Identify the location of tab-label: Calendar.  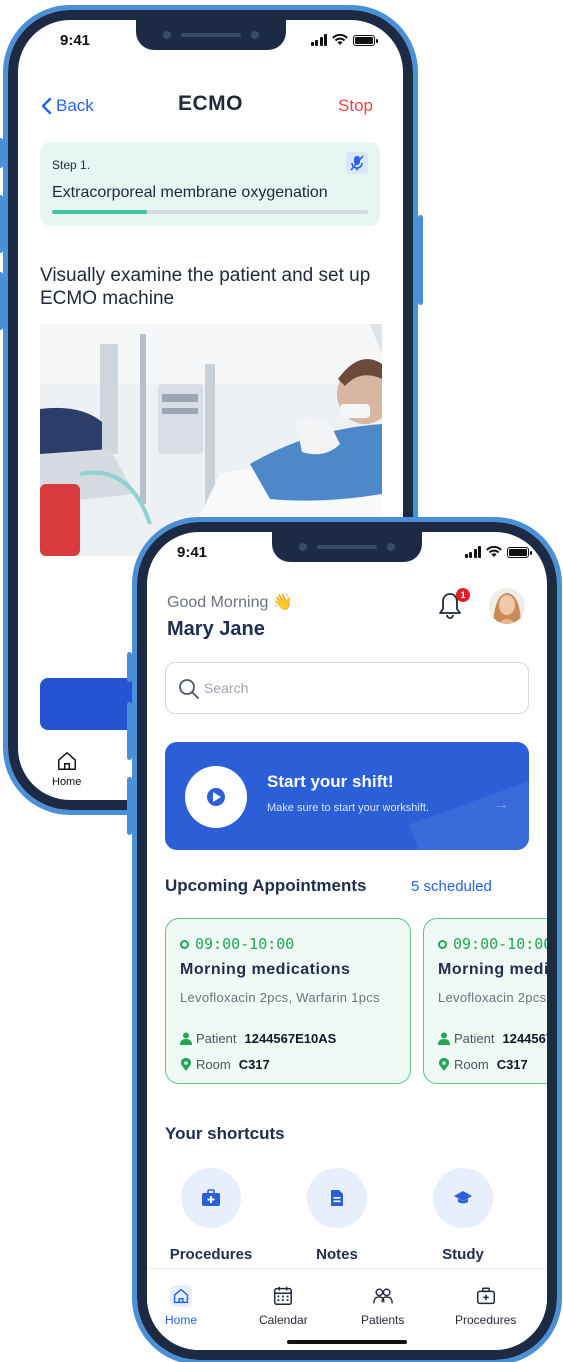
(283, 1320).